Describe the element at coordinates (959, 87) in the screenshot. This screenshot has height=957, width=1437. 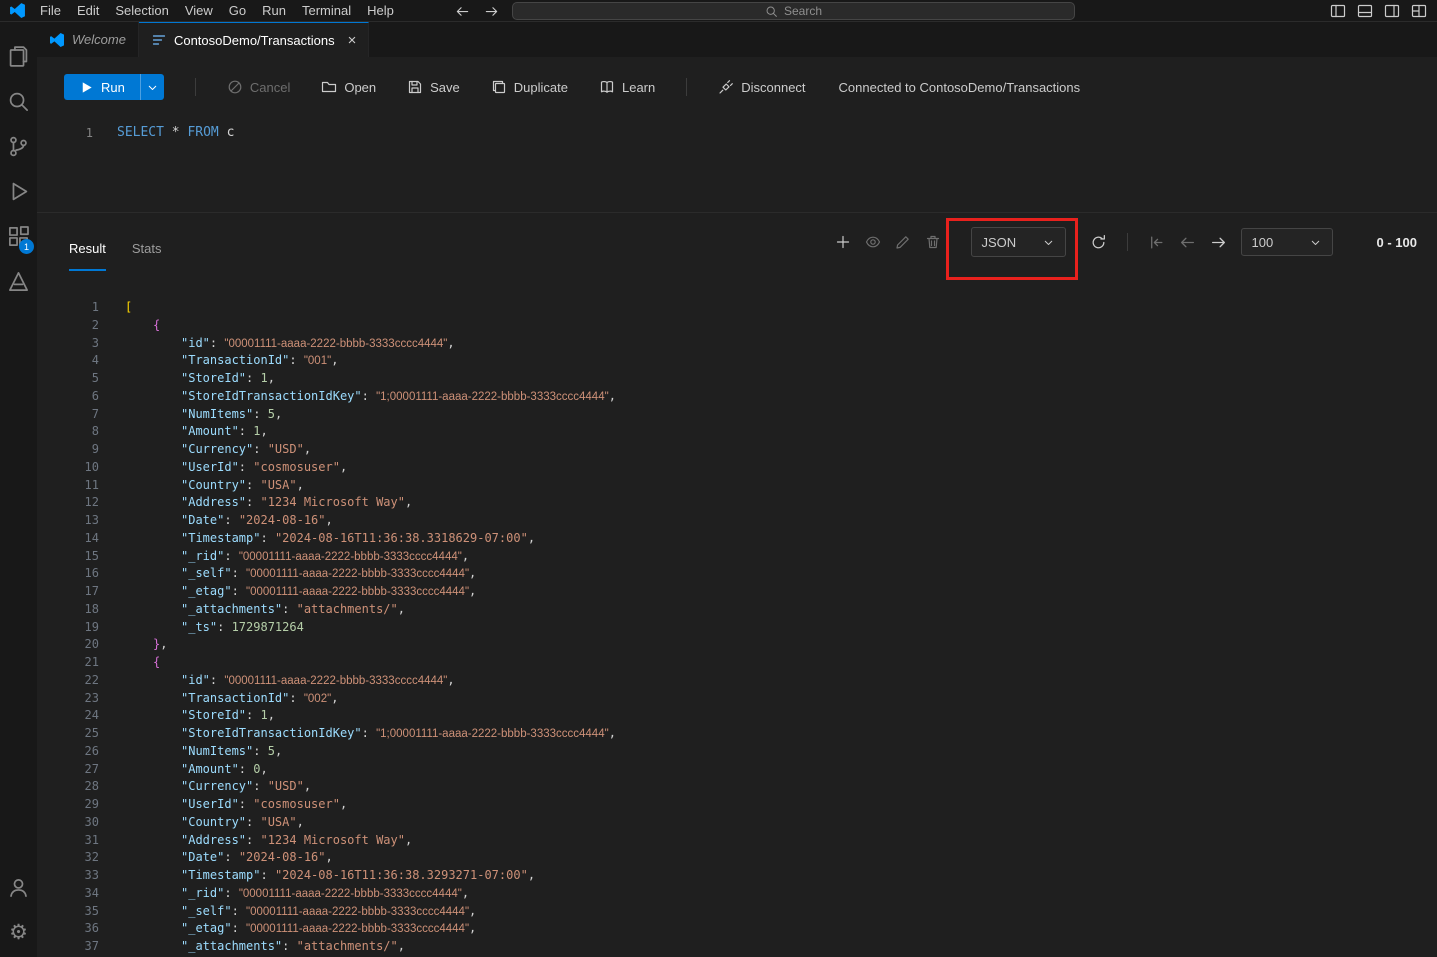
I see `connection-status: Connected to ContosoDemo/Transactions` at that location.